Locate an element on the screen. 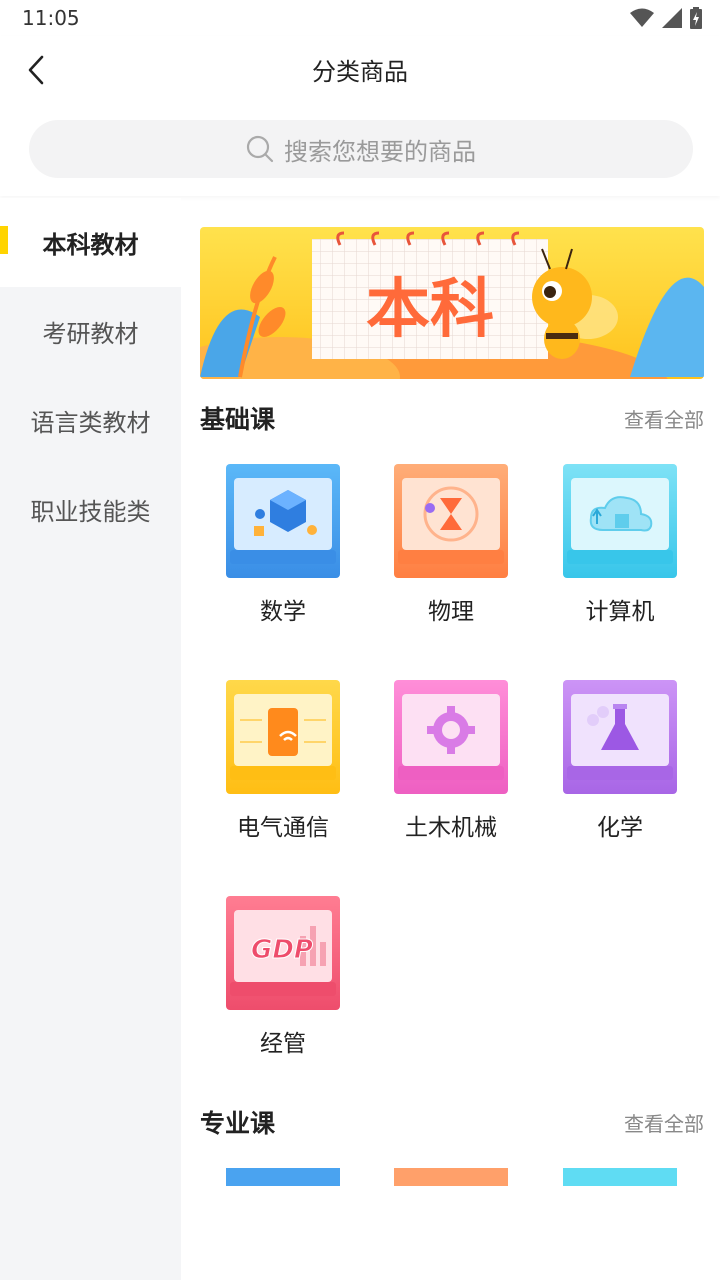 The image size is (720, 1280). page-title: 分类商品 is located at coordinates (360, 72).